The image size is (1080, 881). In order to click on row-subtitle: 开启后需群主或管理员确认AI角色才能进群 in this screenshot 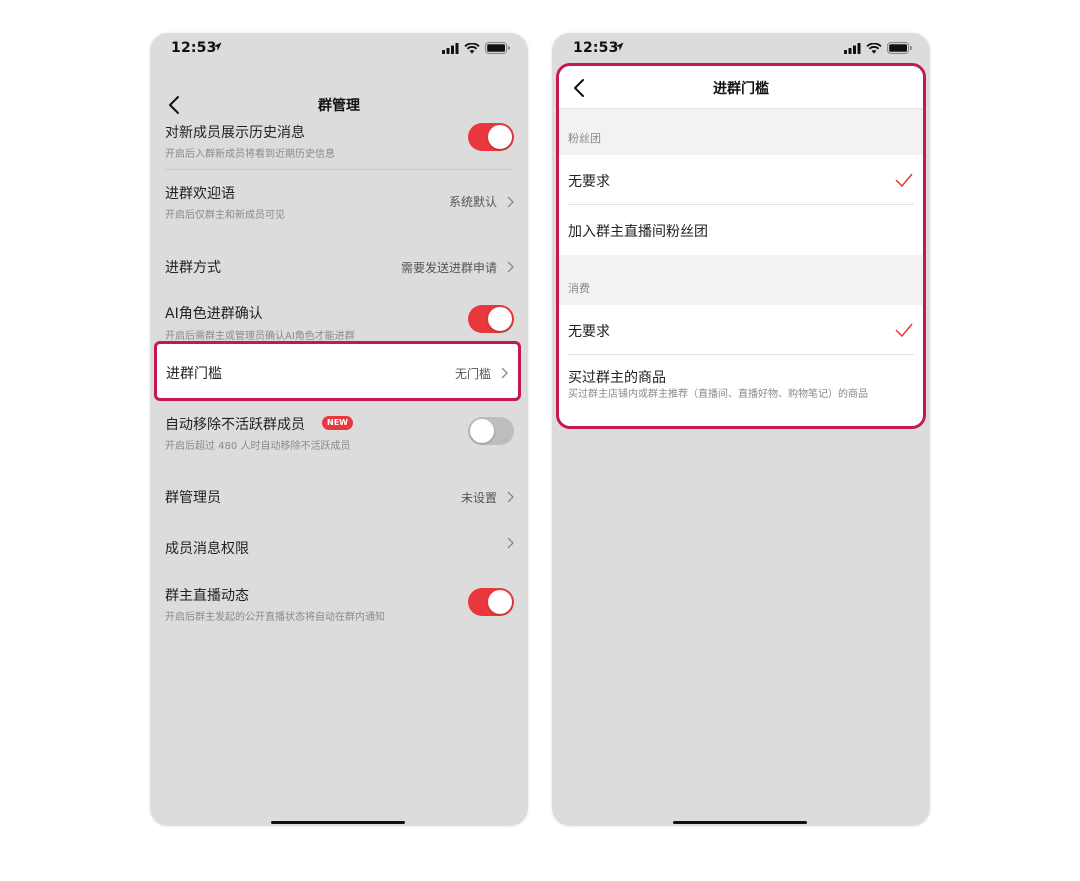, I will do `click(260, 336)`.